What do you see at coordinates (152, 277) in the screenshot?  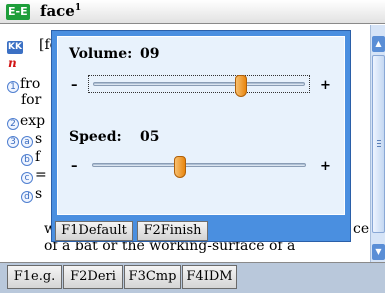 I see `compounds-button: F3Cmp` at bounding box center [152, 277].